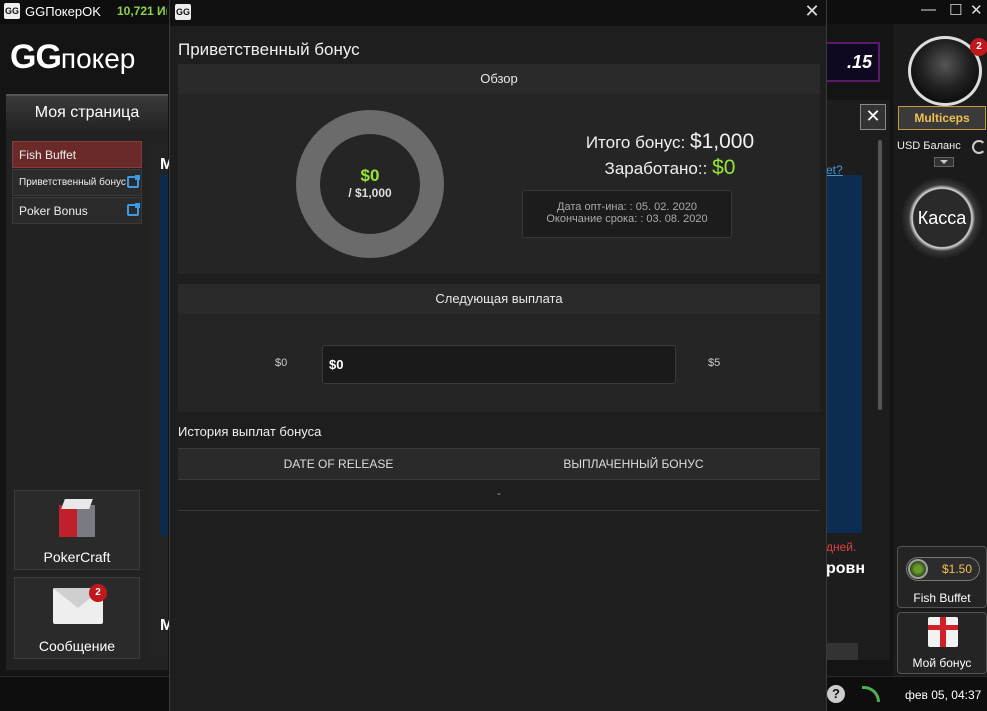 The image size is (987, 711). I want to click on clock: фев 05, 04:37, so click(943, 695).